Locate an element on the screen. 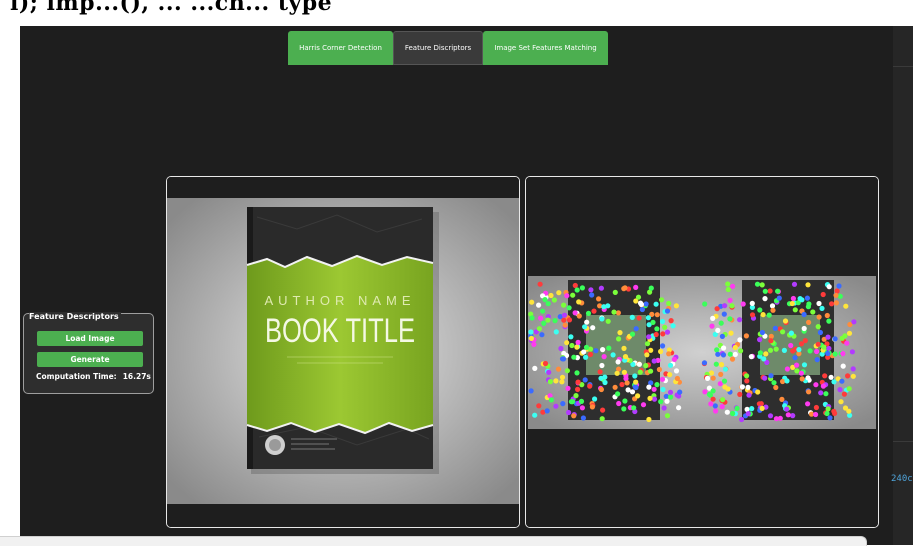 Image resolution: width=913 pixels, height=546 pixels. tab-harris-corner-detection: Harris Corner Detection is located at coordinates (340, 48).